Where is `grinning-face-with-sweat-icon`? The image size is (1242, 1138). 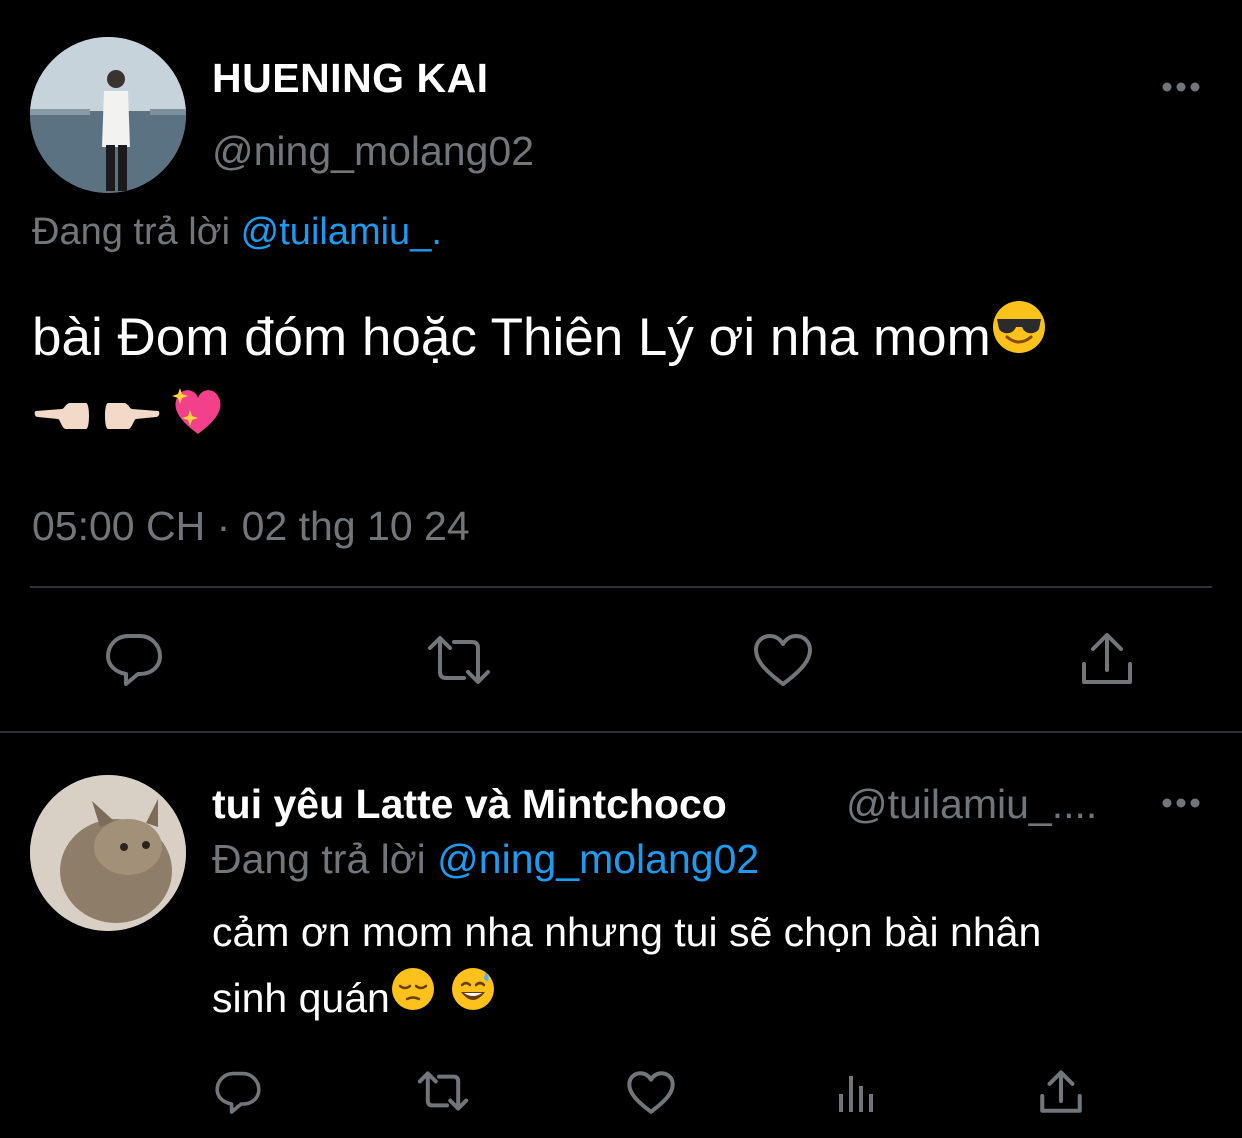
grinning-face-with-sweat-icon is located at coordinates (473, 998).